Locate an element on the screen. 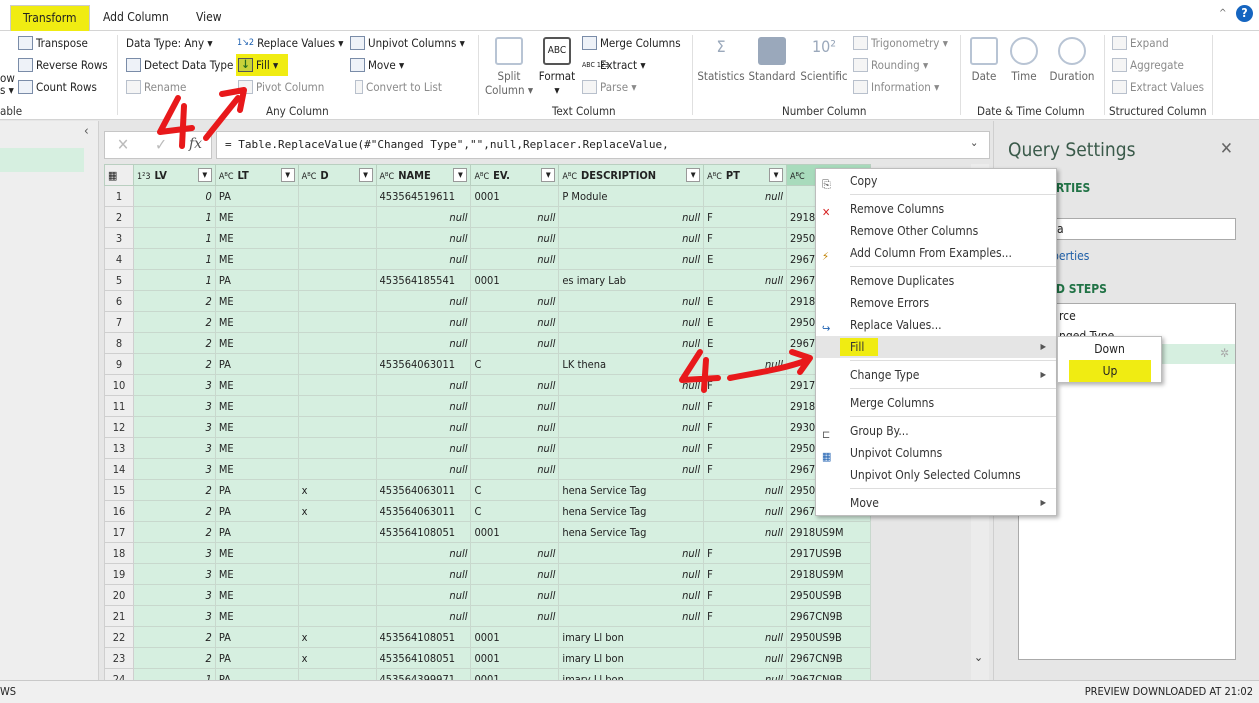 Image resolution: width=1259 pixels, height=703 pixels. menu-item-unpivot-columns: ▦ Unpivot Columns is located at coordinates (936, 453).